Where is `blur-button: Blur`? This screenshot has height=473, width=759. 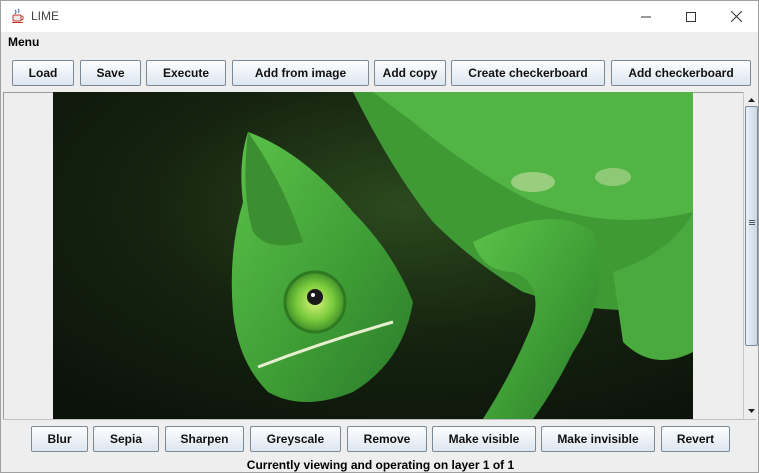
blur-button: Blur is located at coordinates (59, 439).